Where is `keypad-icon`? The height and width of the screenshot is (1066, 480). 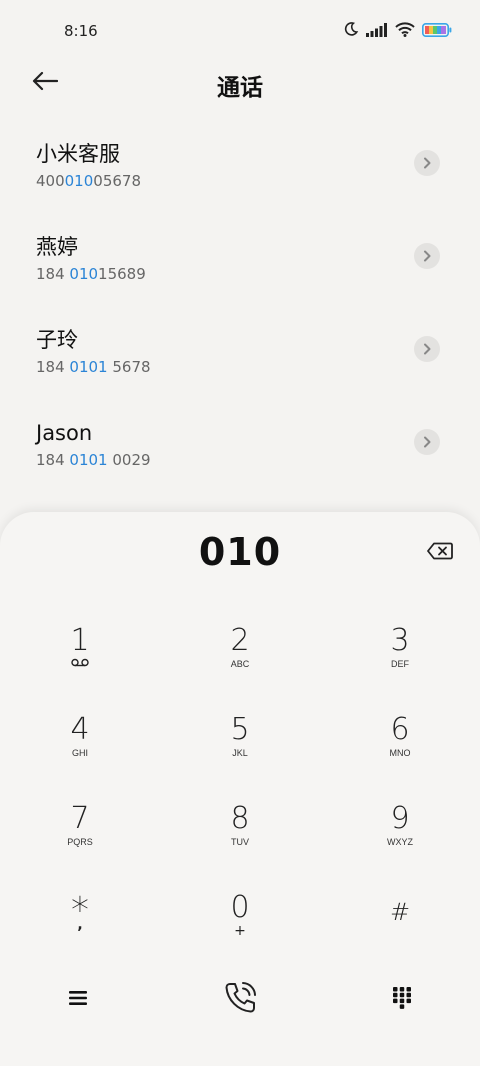
keypad-icon is located at coordinates (402, 1000).